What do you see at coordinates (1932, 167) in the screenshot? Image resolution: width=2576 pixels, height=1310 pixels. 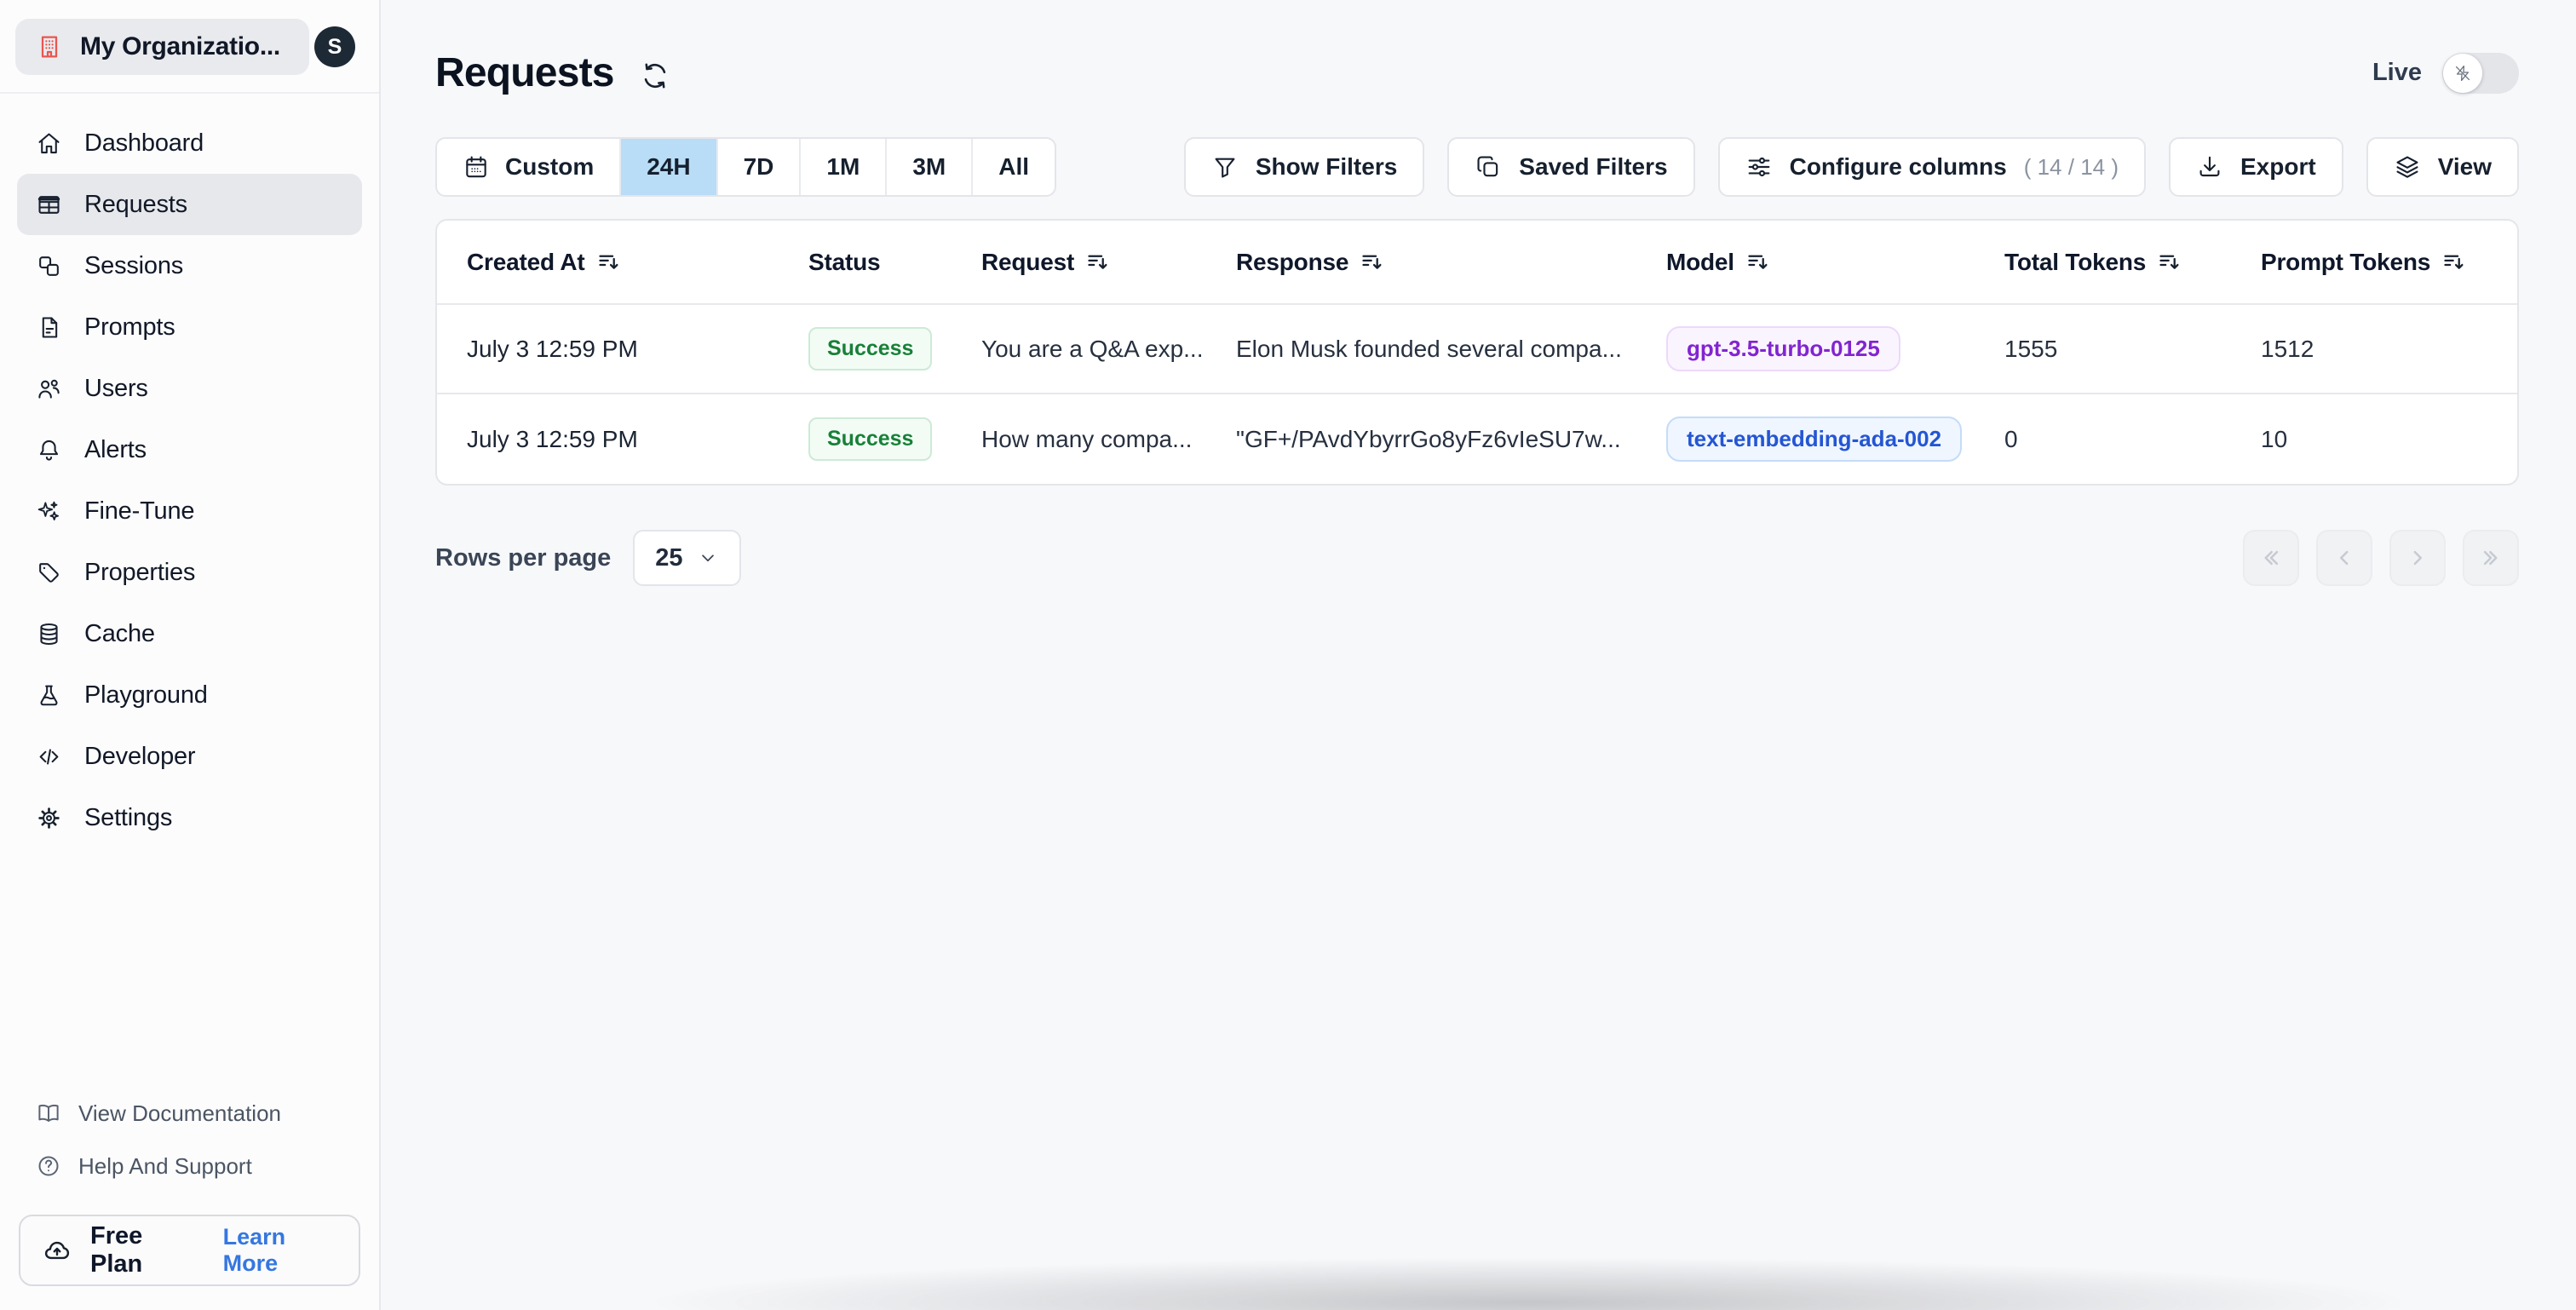 I see `configure-columns-button: Configure columns ( 14 / 14 )` at bounding box center [1932, 167].